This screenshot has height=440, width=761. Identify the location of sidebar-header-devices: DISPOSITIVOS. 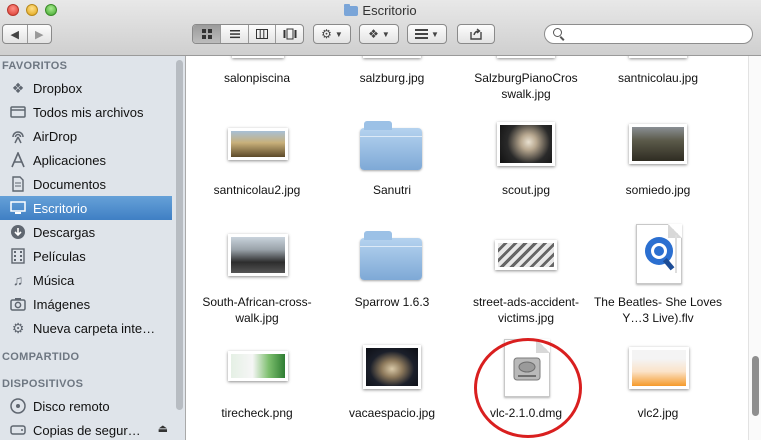
(43, 384).